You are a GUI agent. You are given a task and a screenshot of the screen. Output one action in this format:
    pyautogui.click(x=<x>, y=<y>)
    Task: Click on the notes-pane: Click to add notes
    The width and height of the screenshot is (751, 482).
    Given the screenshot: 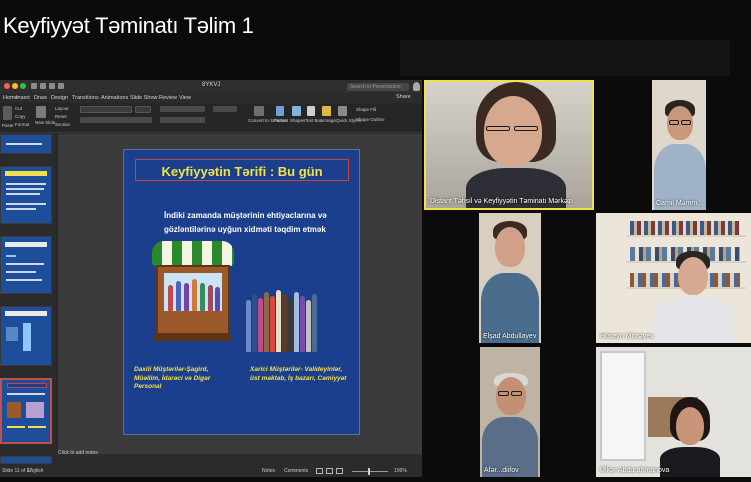 What is the action you would take?
    pyautogui.click(x=78, y=453)
    